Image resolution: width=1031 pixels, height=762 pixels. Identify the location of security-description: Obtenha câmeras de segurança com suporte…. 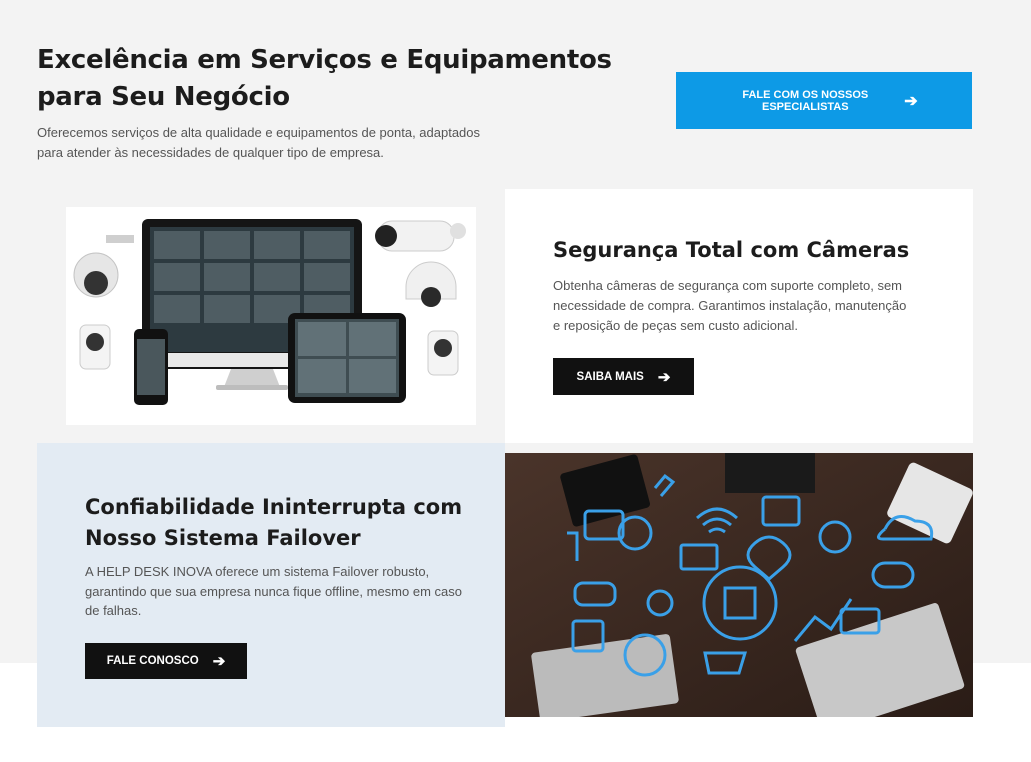
(730, 305).